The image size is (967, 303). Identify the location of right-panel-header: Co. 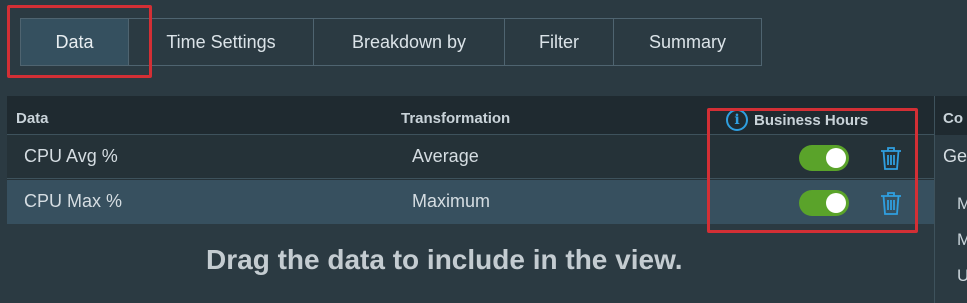
(951, 115).